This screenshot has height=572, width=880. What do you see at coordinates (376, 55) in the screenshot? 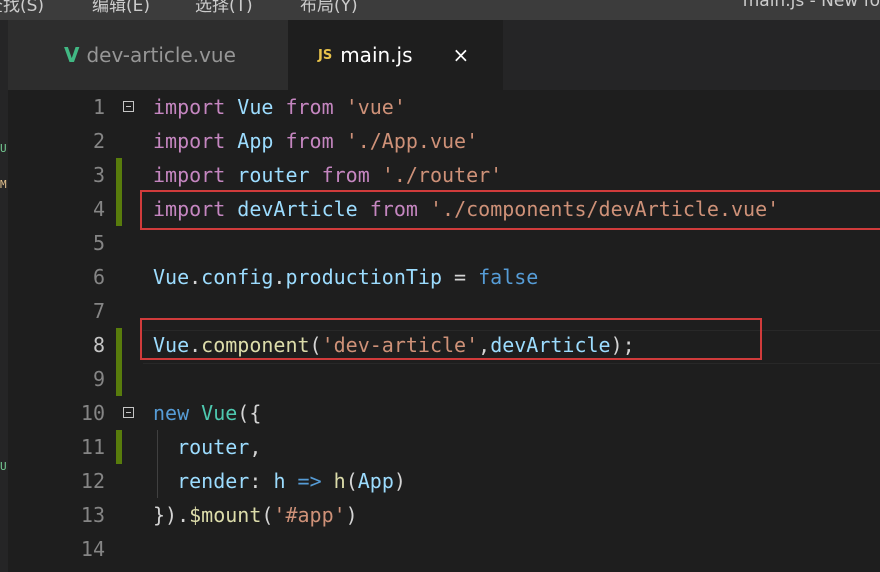
I see `tab-label: main.js` at bounding box center [376, 55].